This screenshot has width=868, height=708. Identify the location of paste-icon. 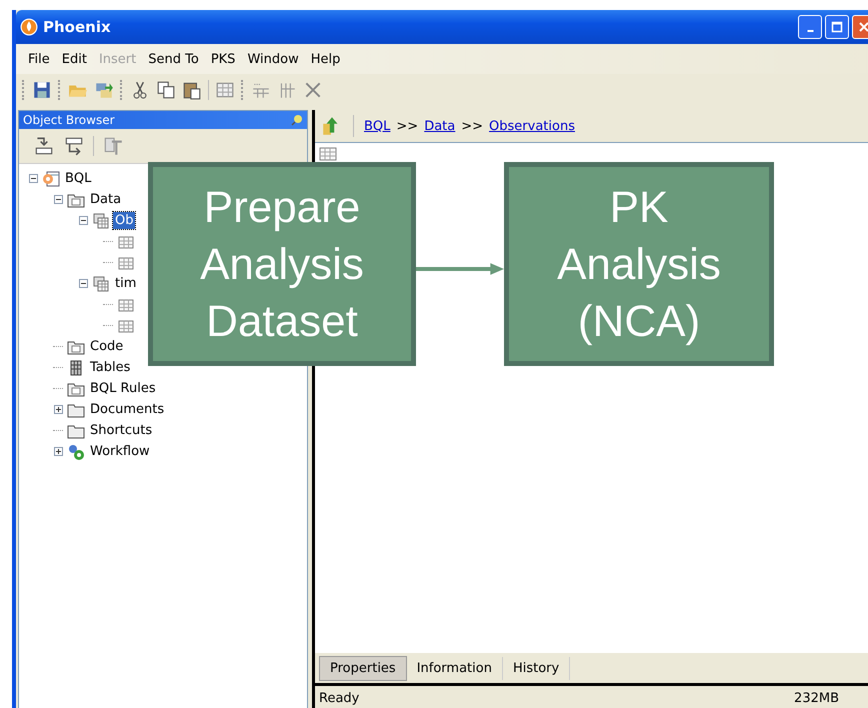
(192, 90).